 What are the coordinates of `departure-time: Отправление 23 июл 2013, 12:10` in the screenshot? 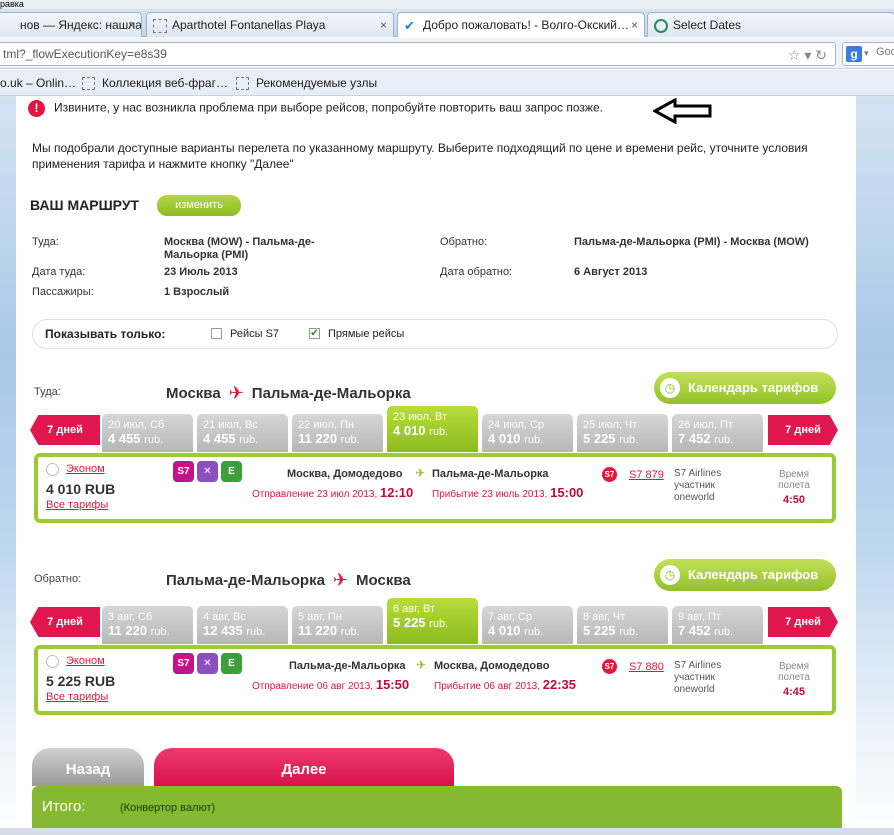 It's located at (333, 492).